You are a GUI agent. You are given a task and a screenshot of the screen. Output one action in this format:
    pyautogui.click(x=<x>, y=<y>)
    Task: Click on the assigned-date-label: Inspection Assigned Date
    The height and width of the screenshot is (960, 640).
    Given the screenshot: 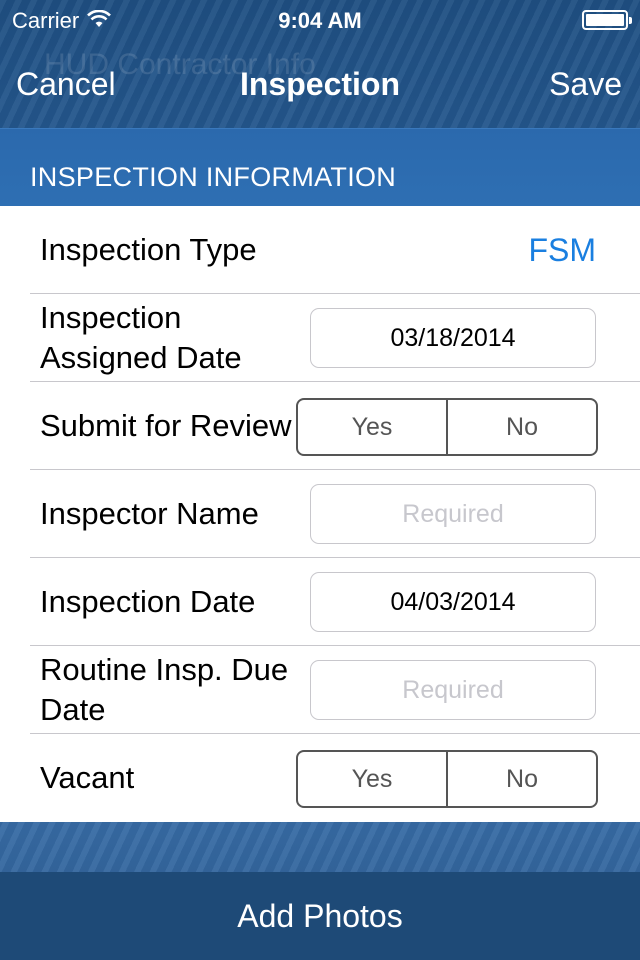 What is the action you would take?
    pyautogui.click(x=141, y=337)
    